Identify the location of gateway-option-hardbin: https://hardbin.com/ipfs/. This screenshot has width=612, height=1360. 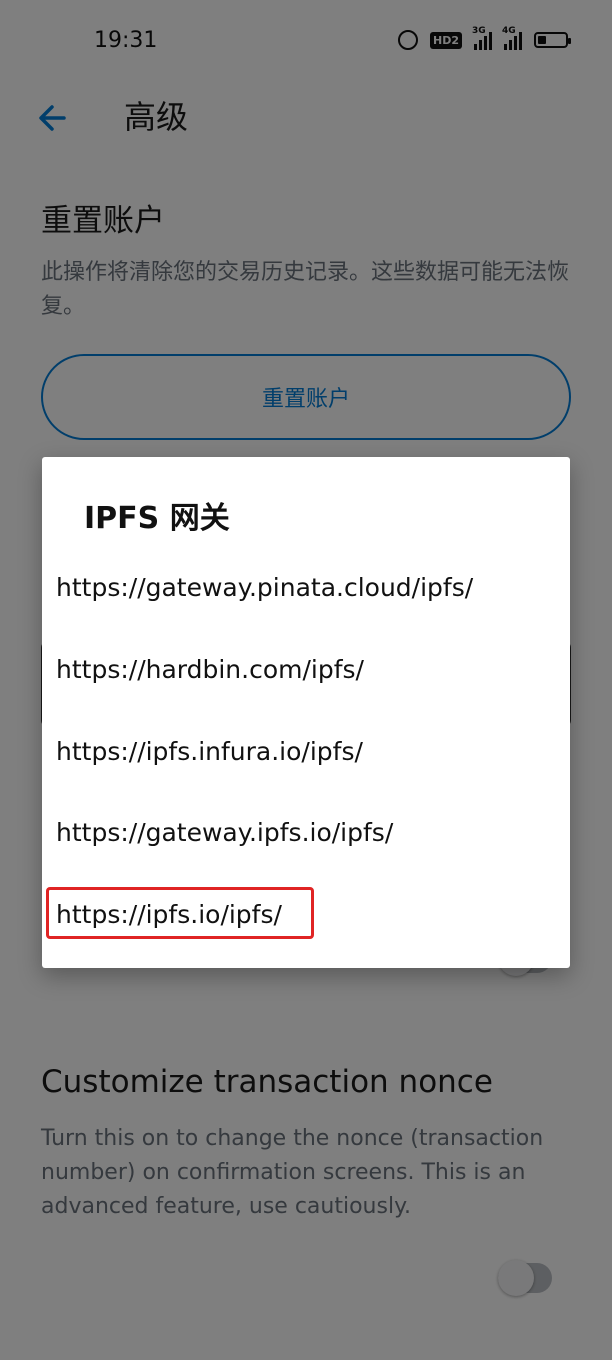
(210, 669).